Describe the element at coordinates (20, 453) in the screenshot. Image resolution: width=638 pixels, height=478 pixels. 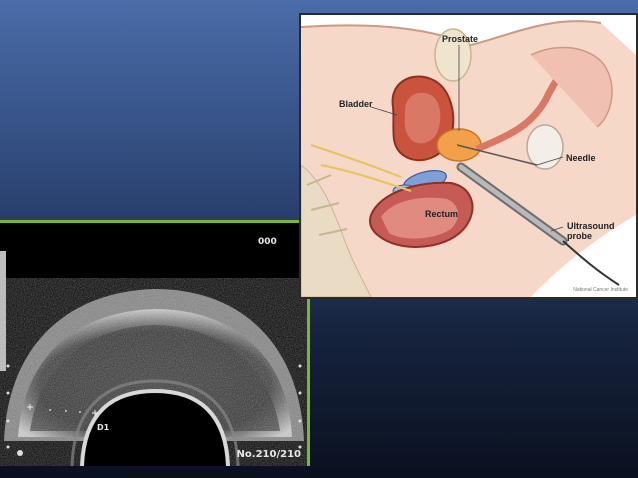
I see `orientation-dot` at that location.